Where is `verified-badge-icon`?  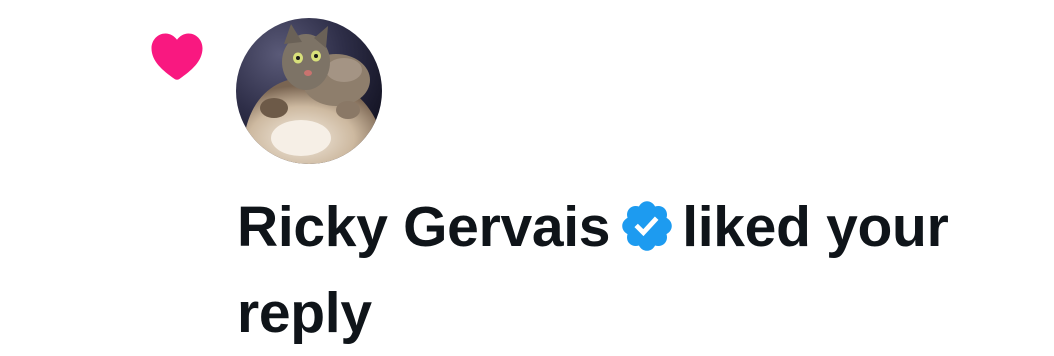 verified-badge-icon is located at coordinates (647, 226).